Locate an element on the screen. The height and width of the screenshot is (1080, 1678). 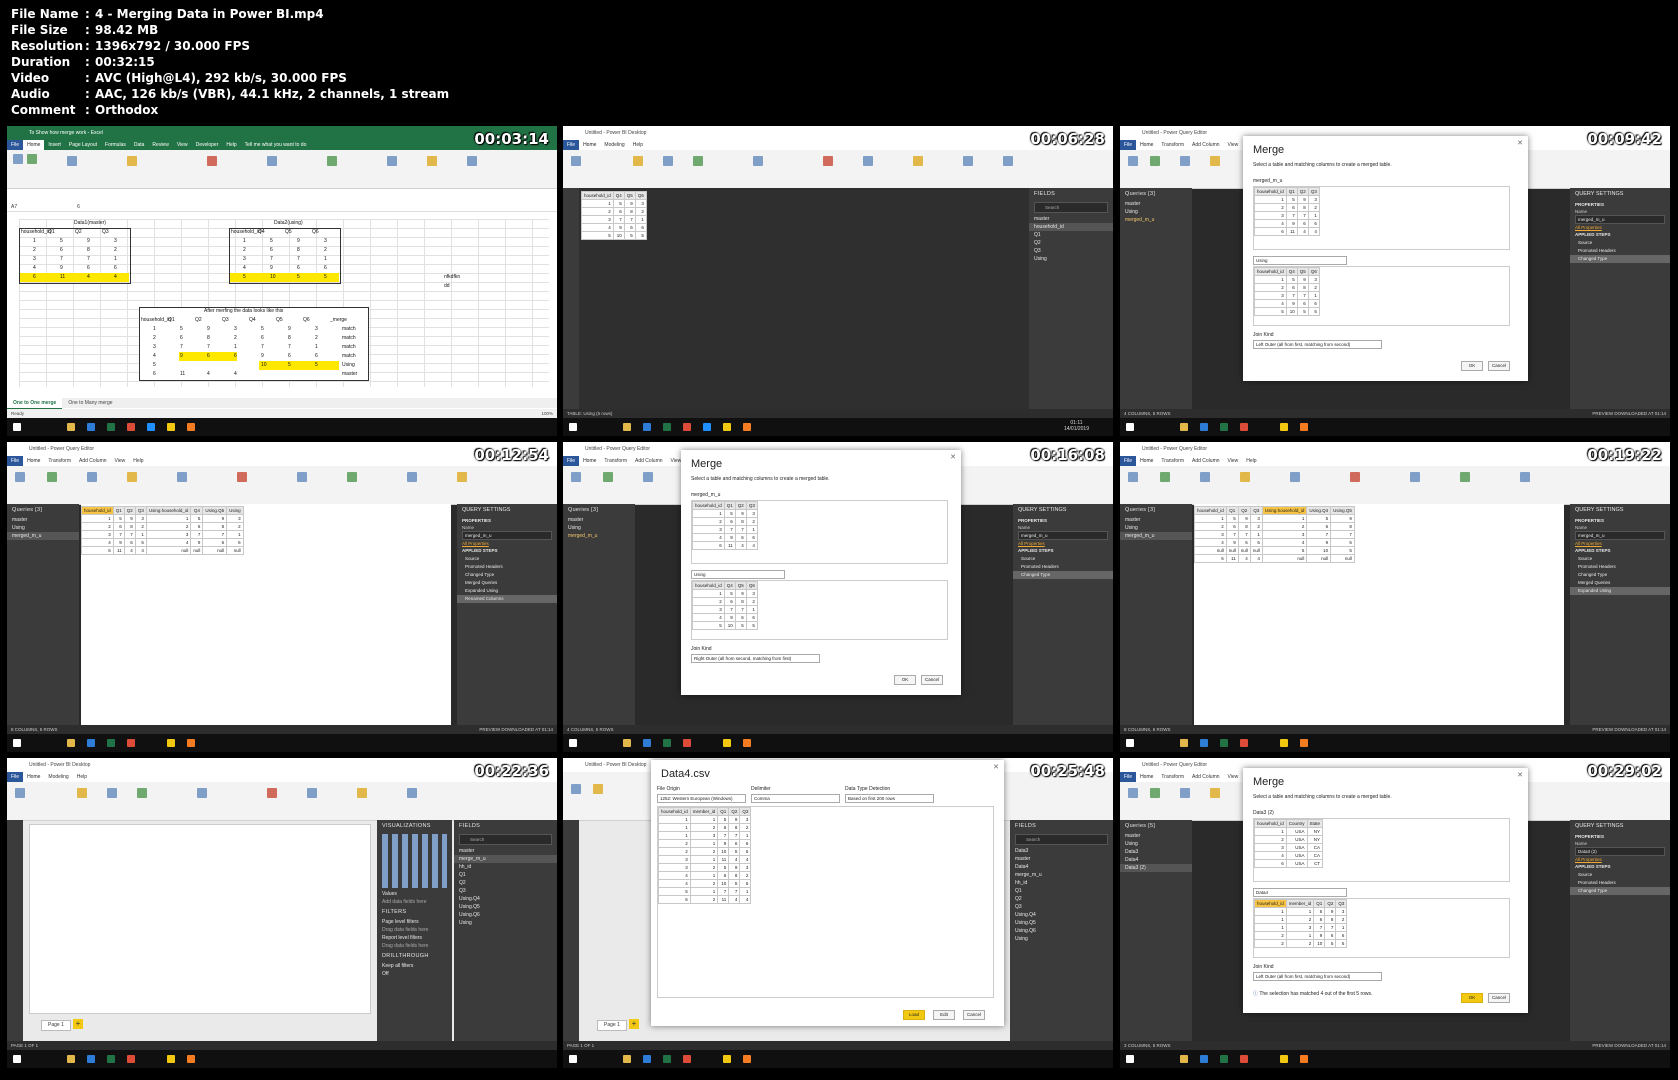
column-header: Q6 is located at coordinates (640, 195).